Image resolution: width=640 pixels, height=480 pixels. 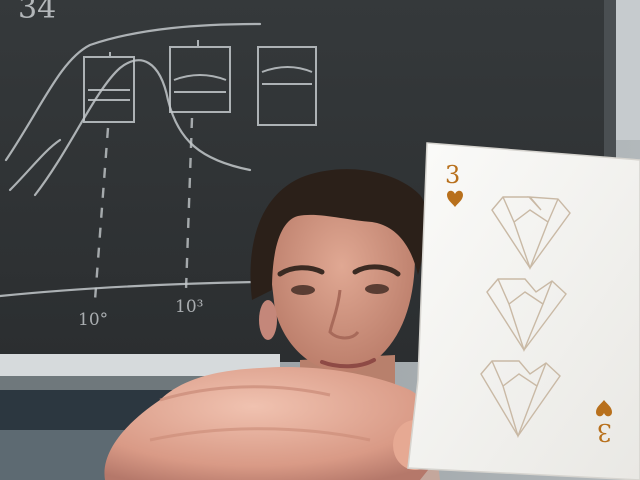 What do you see at coordinates (303, 290) in the screenshot?
I see `eye-left` at bounding box center [303, 290].